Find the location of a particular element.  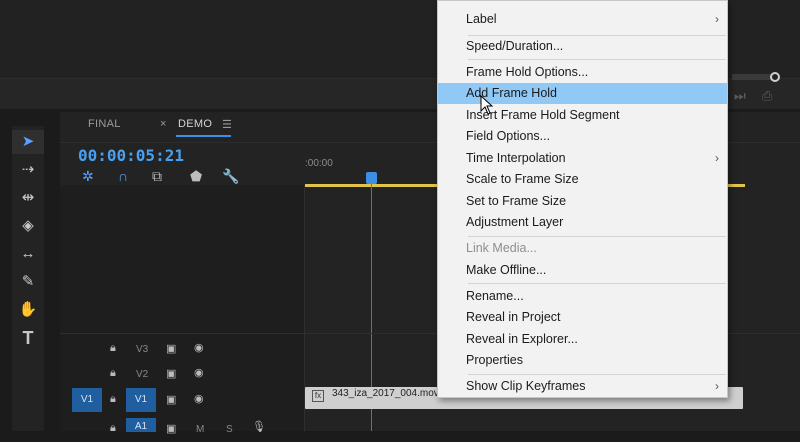

menu-item-reveal-in-project: Reveal in Project is located at coordinates (582, 317).